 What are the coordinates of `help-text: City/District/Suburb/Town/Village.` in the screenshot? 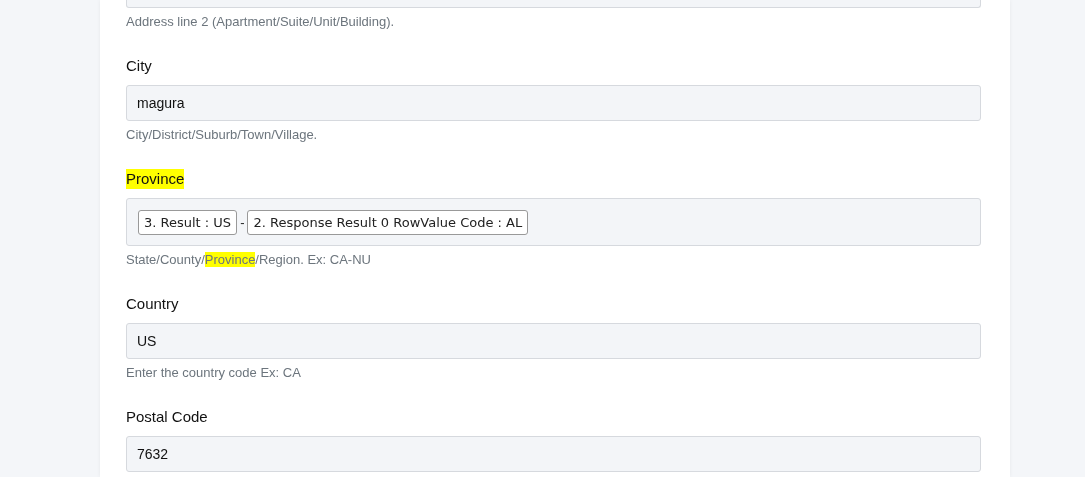 It's located at (222, 135).